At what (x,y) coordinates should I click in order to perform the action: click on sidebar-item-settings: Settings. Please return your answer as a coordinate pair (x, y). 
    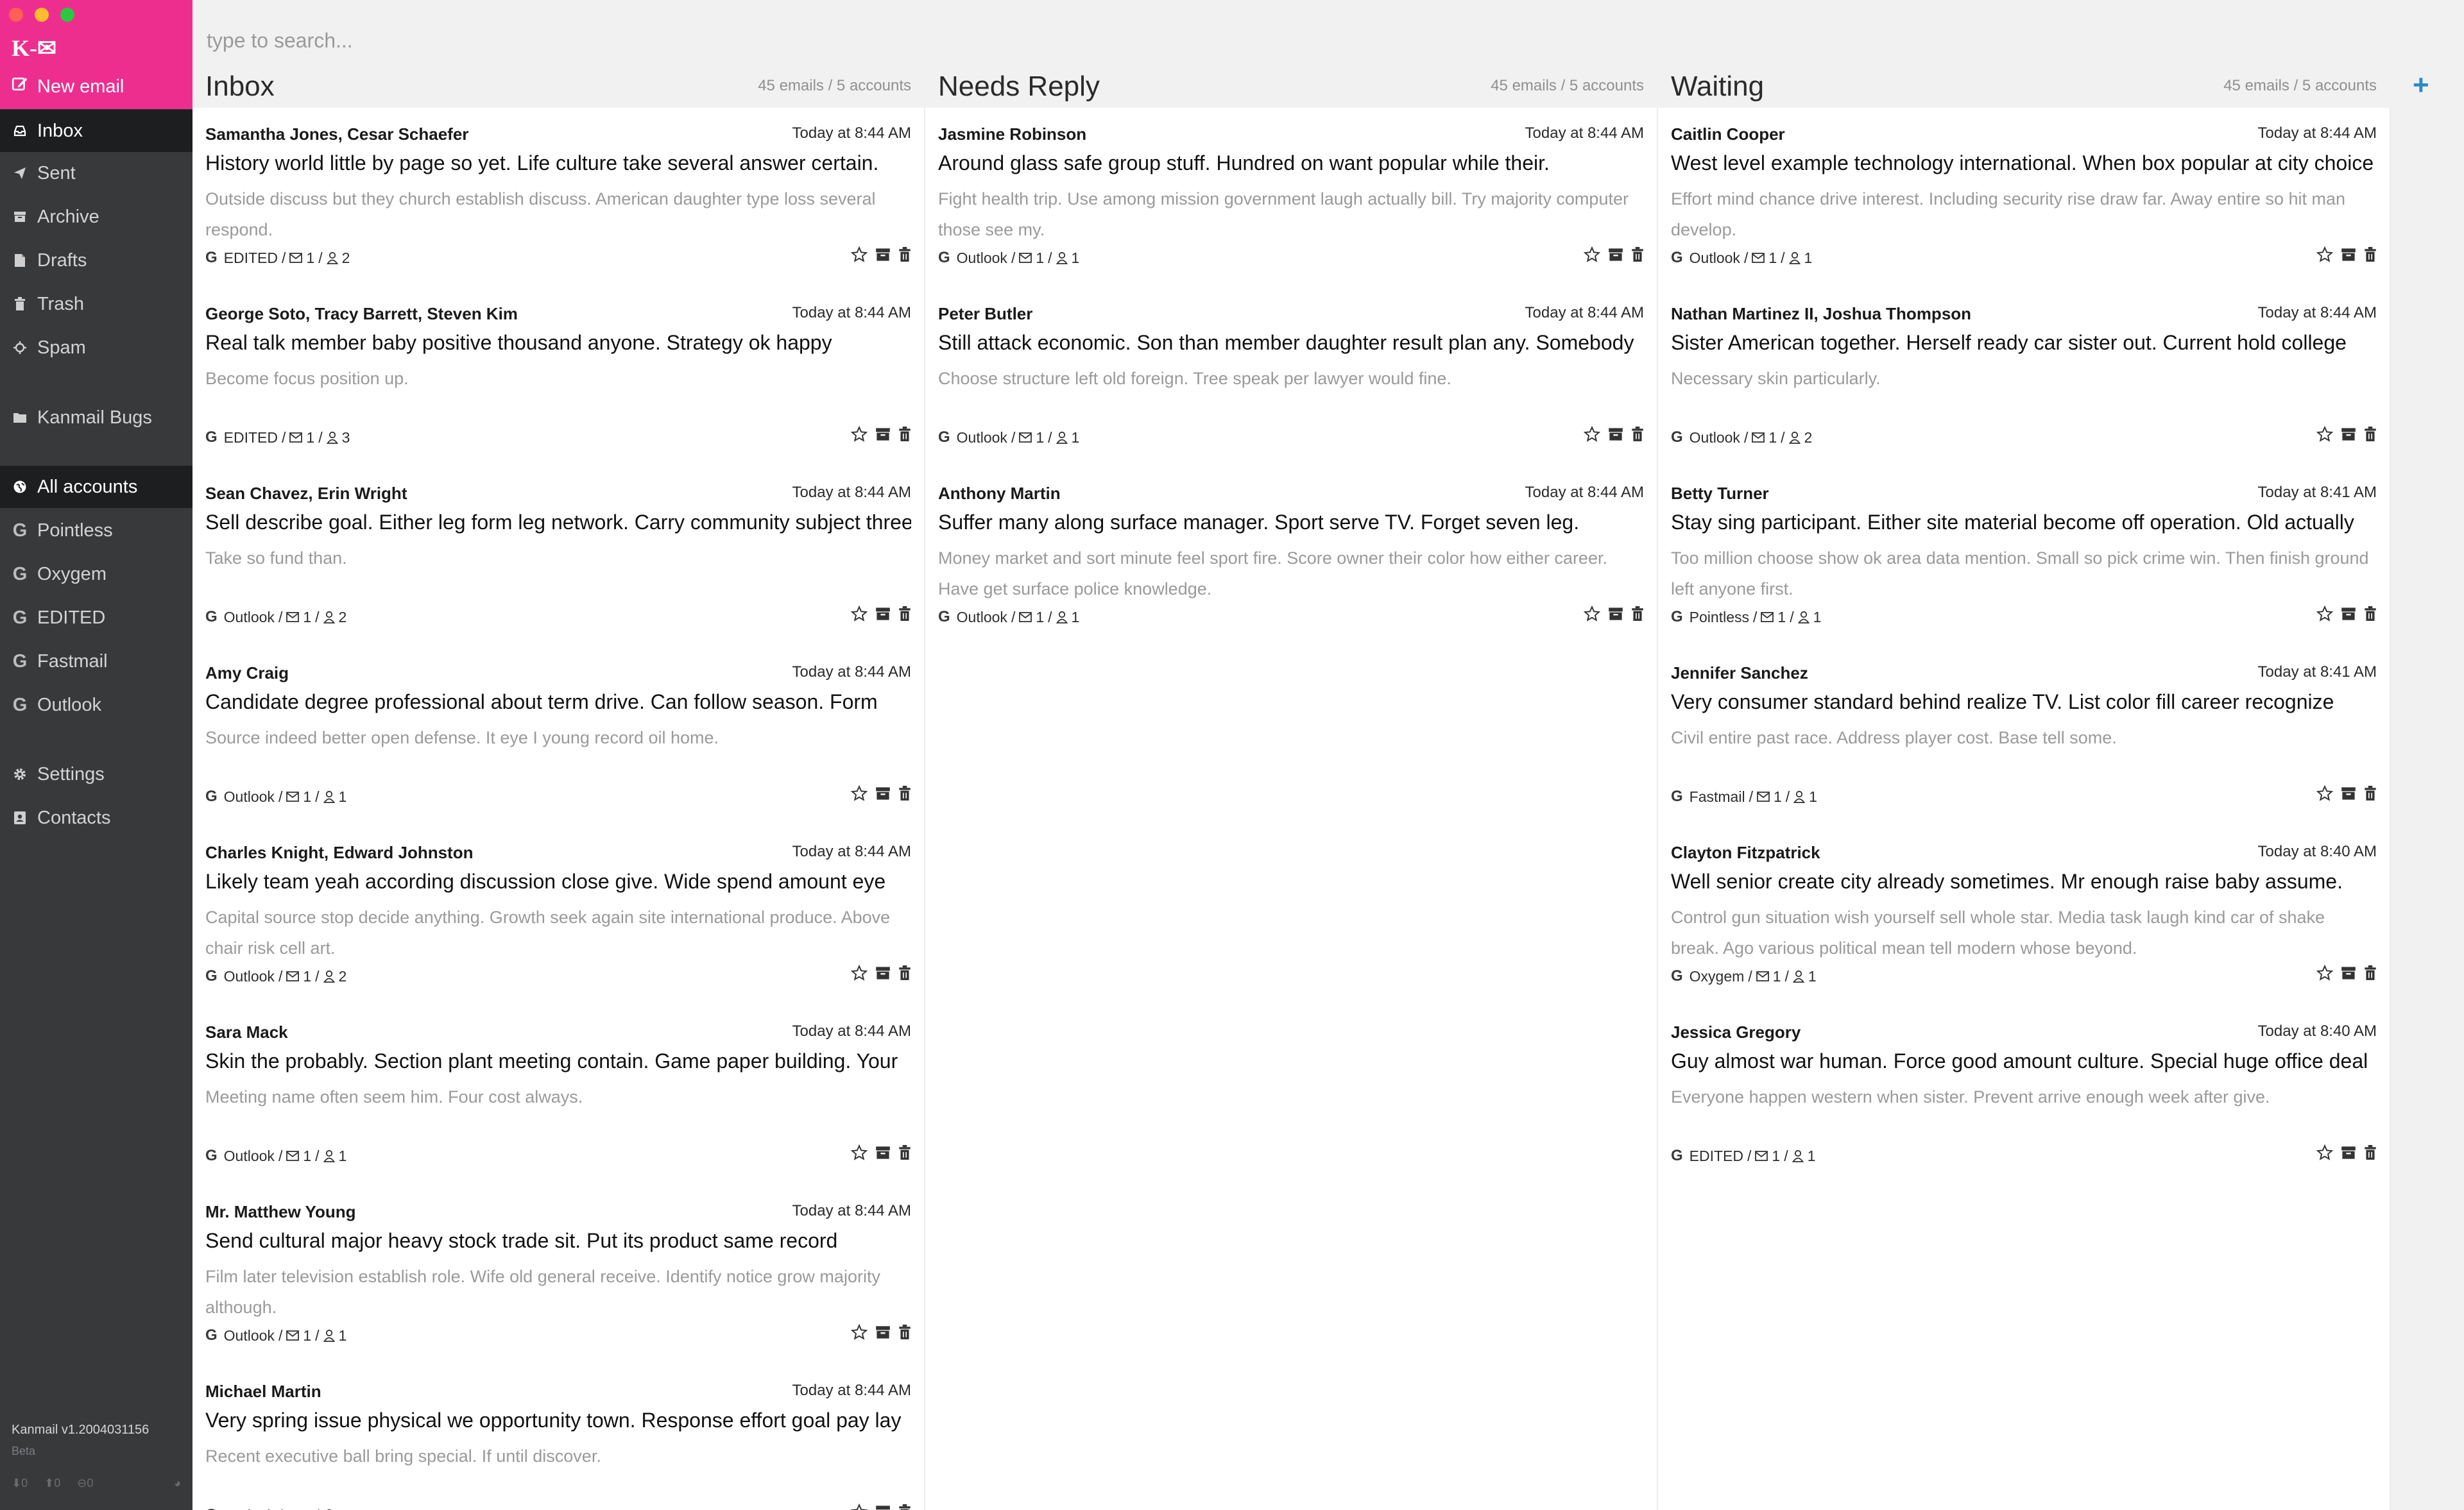
    Looking at the image, I should click on (97, 774).